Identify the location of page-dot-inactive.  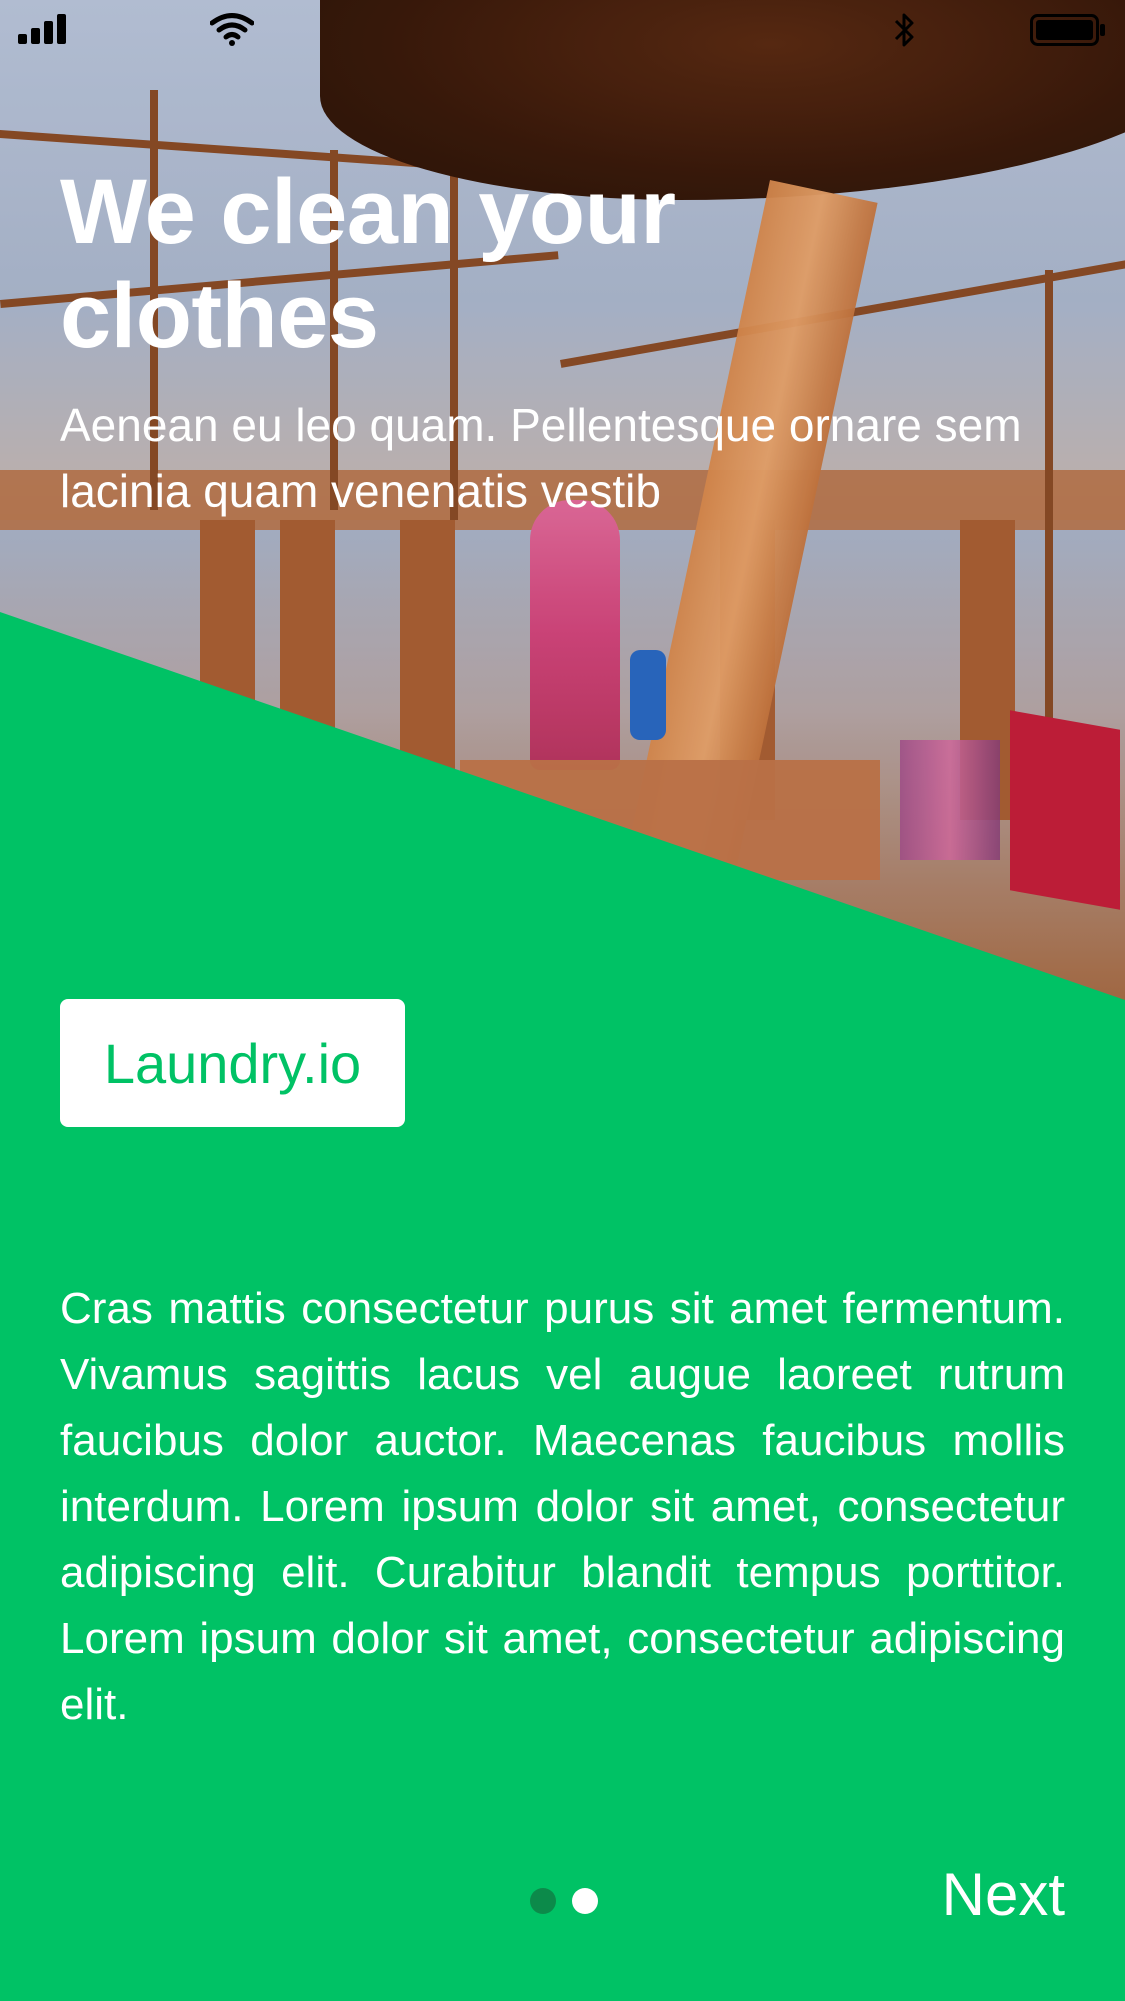
(585, 1901).